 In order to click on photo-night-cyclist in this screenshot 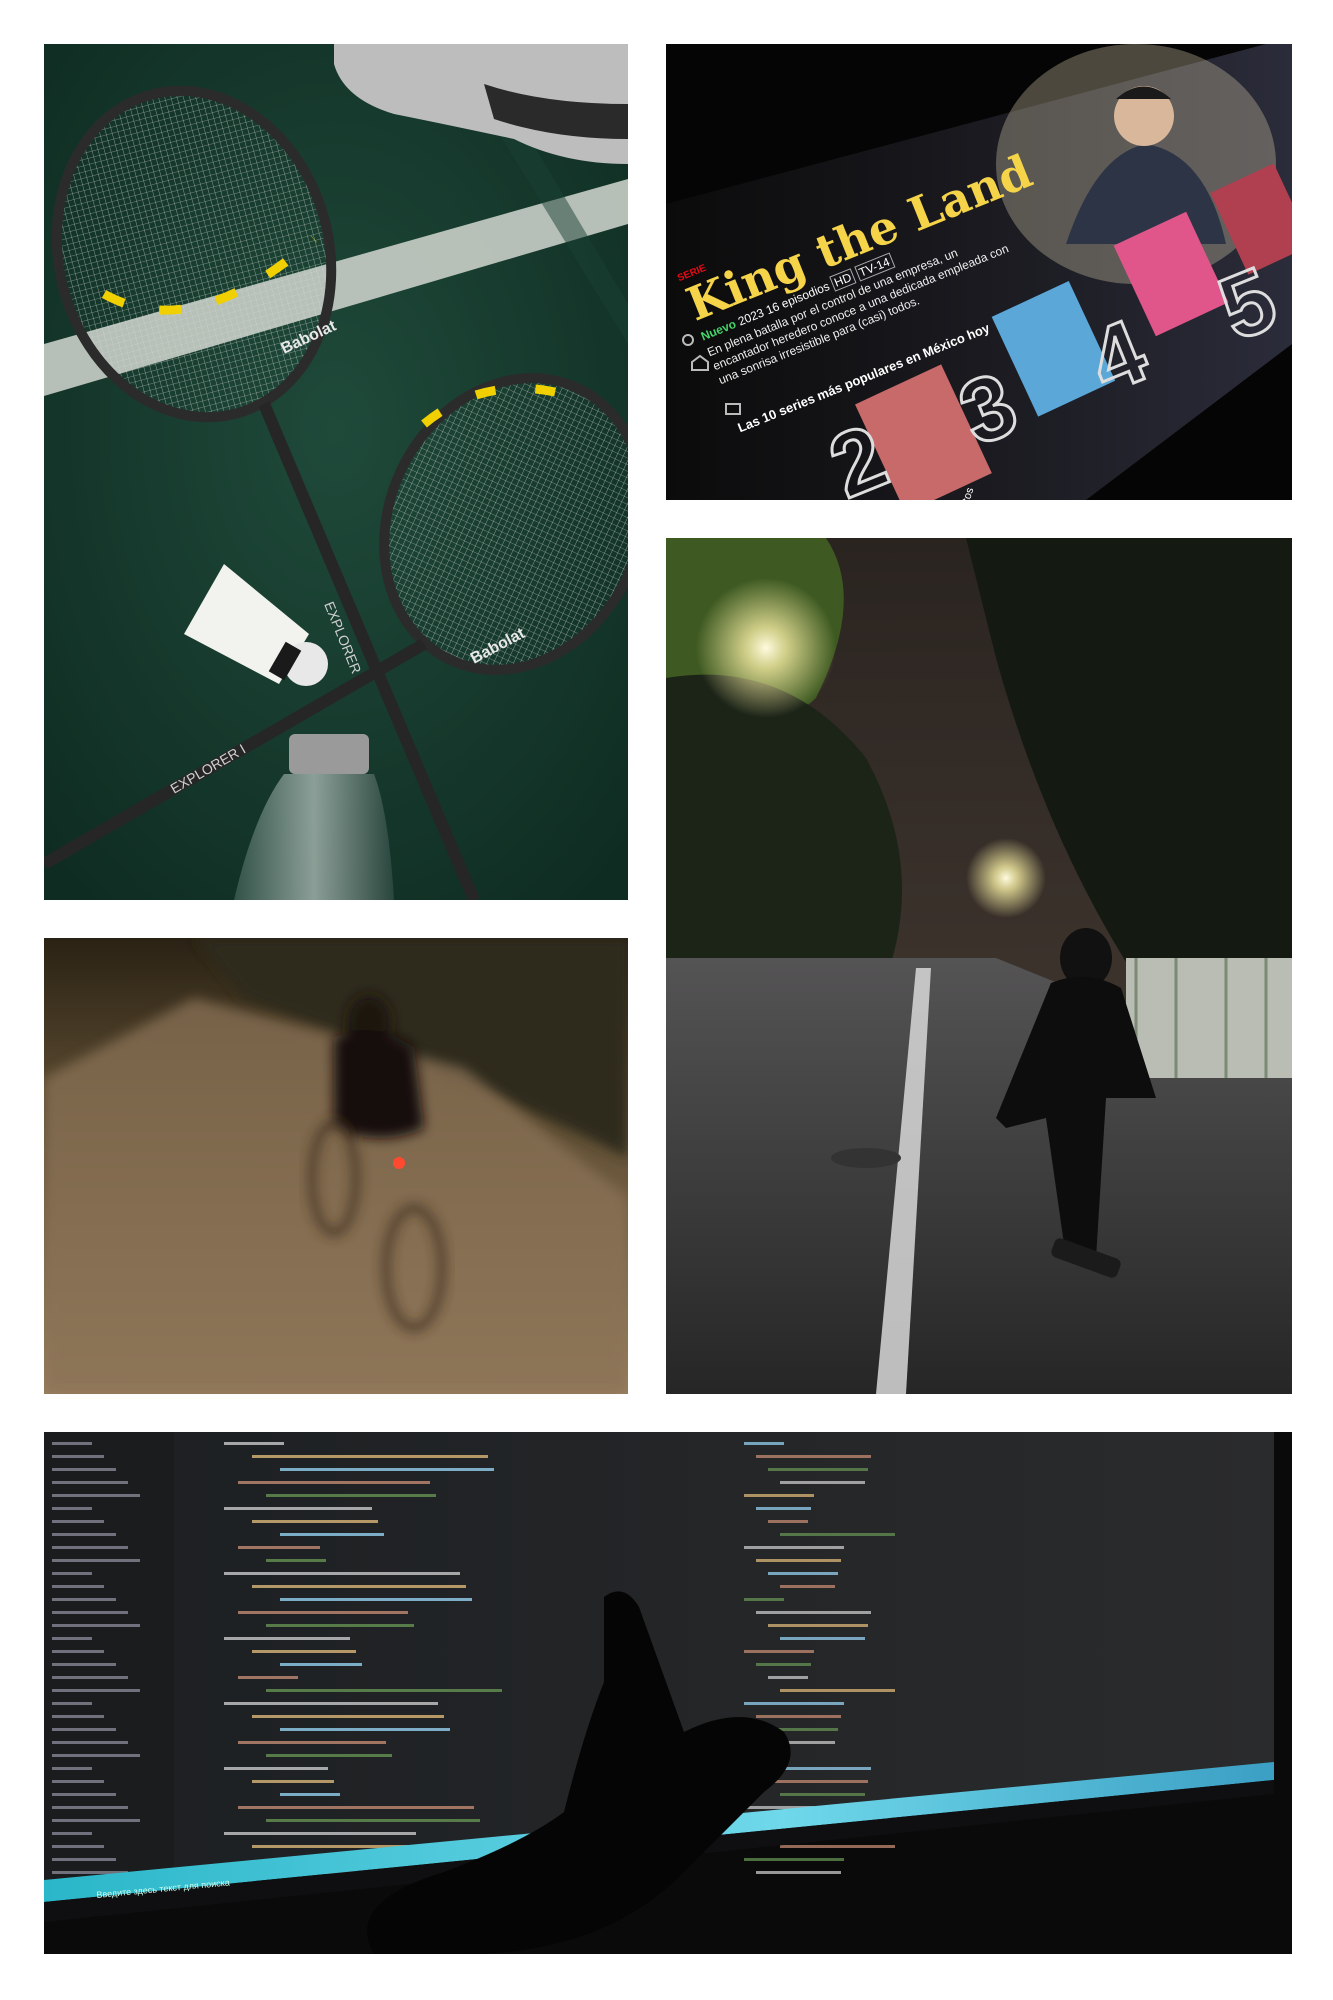, I will do `click(336, 1166)`.